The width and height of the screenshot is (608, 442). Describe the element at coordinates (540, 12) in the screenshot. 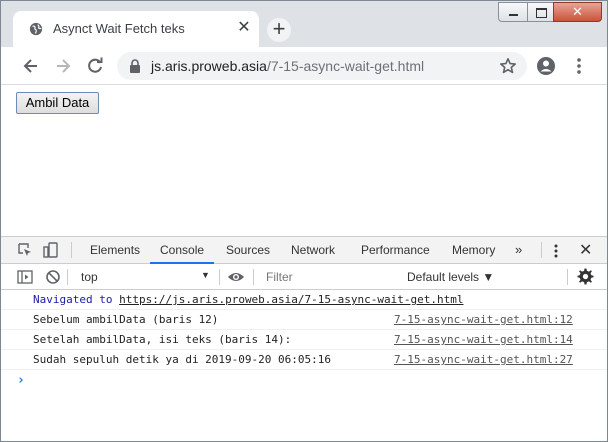

I see `maximize-button` at that location.